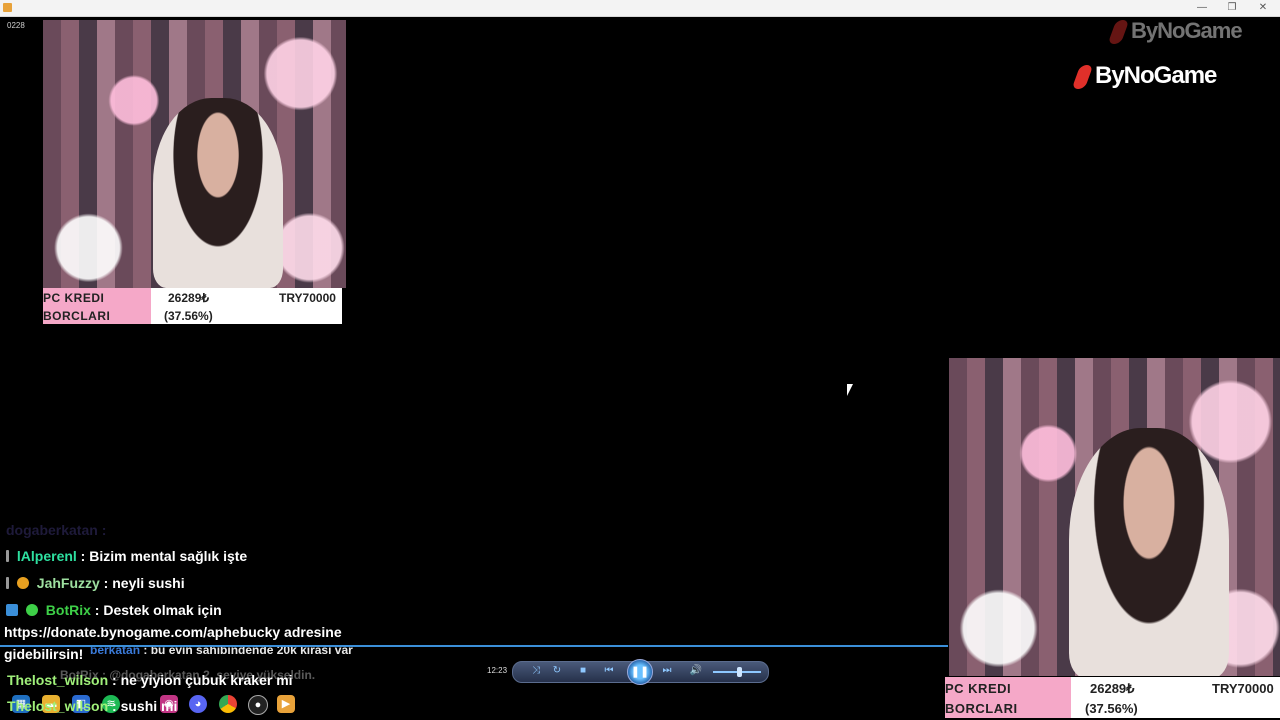  What do you see at coordinates (739, 672) in the screenshot?
I see `volume-slider-handle` at bounding box center [739, 672].